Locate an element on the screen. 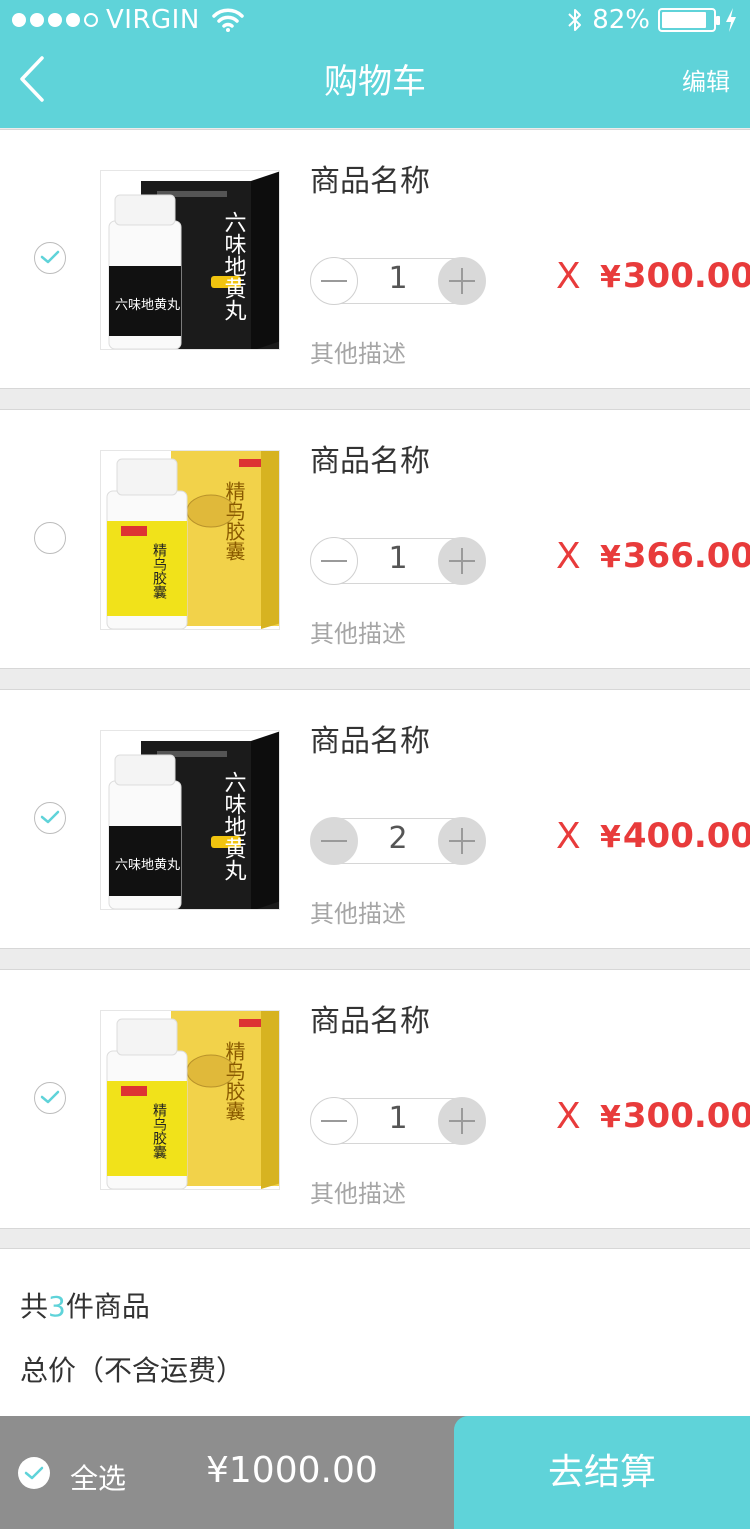  header: VIRGIN 82% 购物车 编辑 is located at coordinates (375, 64).